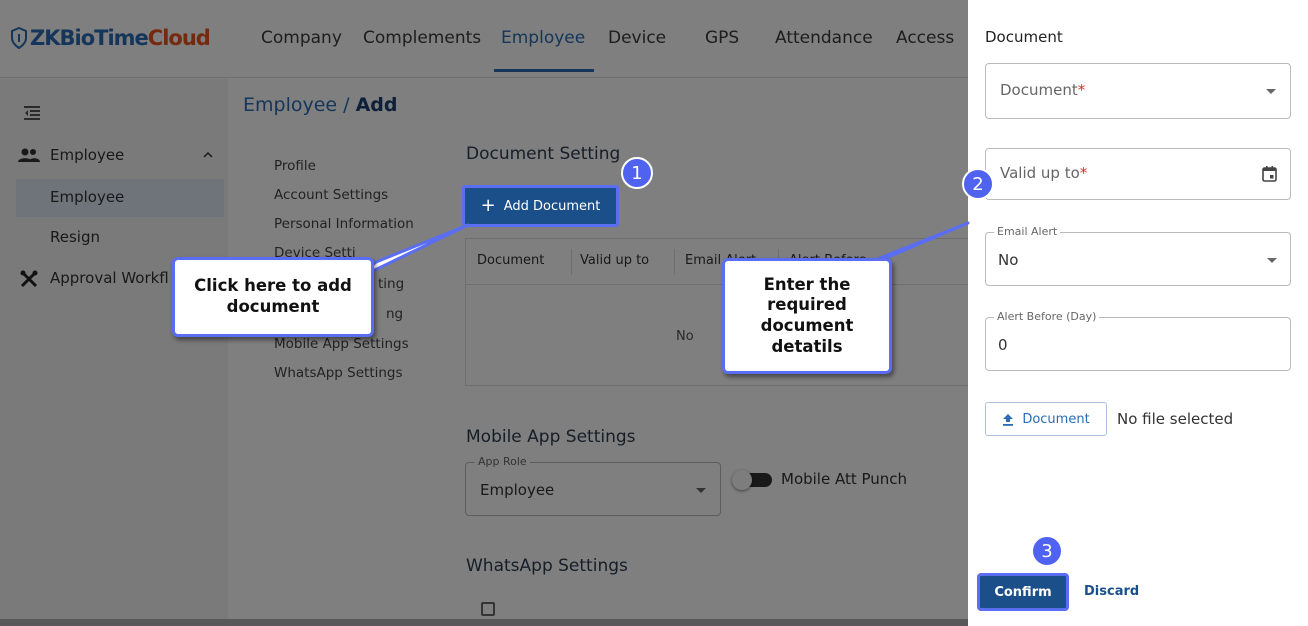 Image resolution: width=1308 pixels, height=626 pixels. What do you see at coordinates (488, 205) in the screenshot?
I see `plus-icon: +` at bounding box center [488, 205].